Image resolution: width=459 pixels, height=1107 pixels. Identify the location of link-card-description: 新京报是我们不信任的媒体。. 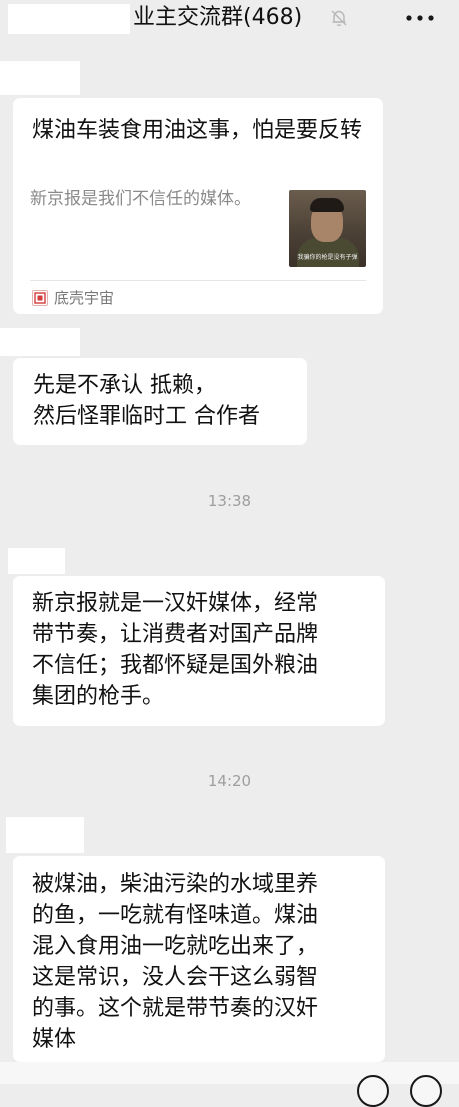
(140, 199).